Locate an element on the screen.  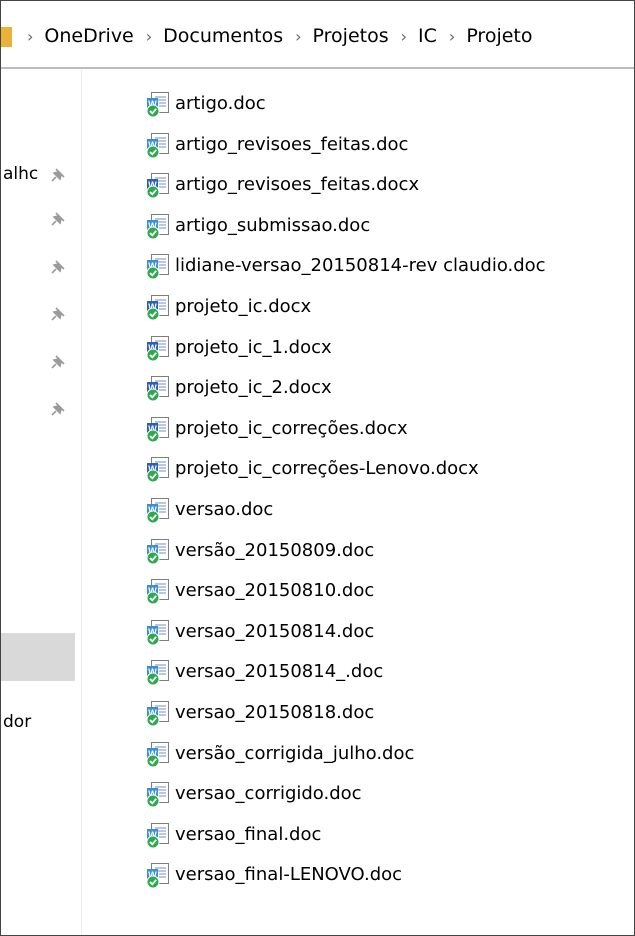
file-name: projeto_ic_correções.docx is located at coordinates (291, 428).